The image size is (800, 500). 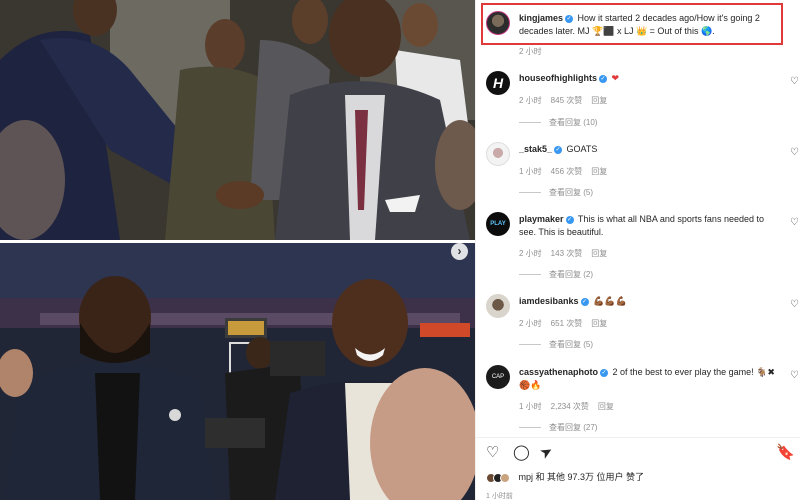 What do you see at coordinates (505, 477) in the screenshot?
I see `liker-avatar` at bounding box center [505, 477].